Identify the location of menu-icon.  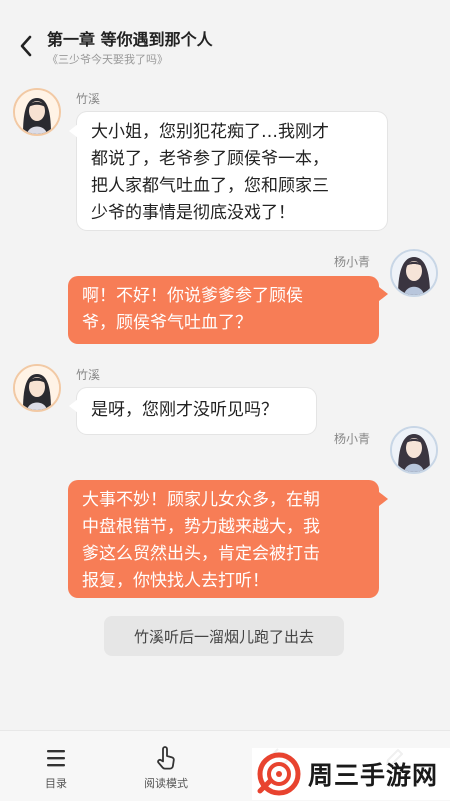
(56, 758).